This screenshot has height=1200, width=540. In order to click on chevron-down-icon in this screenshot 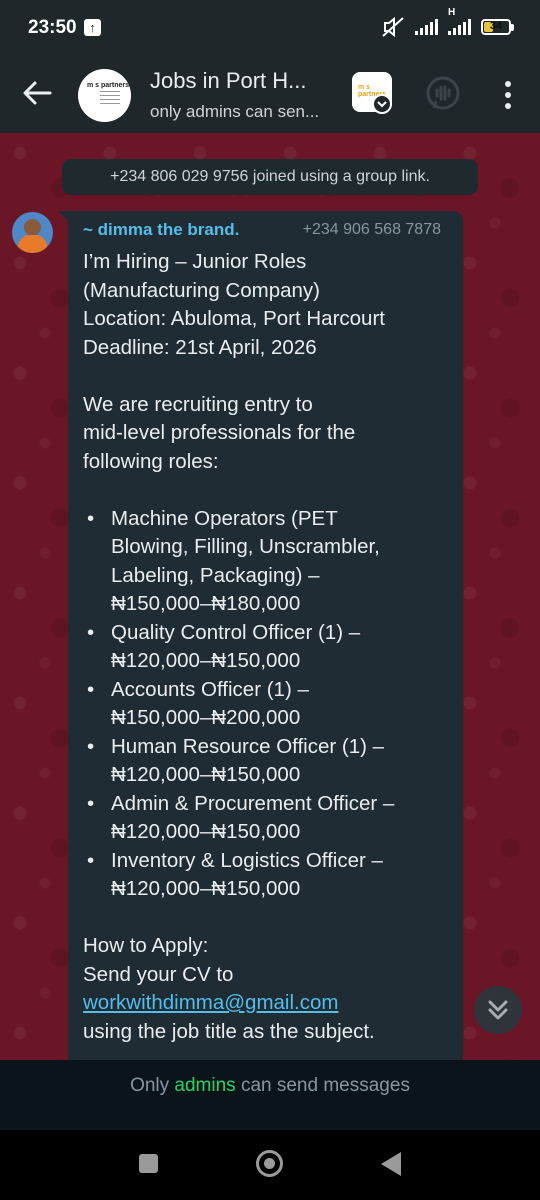, I will do `click(382, 104)`.